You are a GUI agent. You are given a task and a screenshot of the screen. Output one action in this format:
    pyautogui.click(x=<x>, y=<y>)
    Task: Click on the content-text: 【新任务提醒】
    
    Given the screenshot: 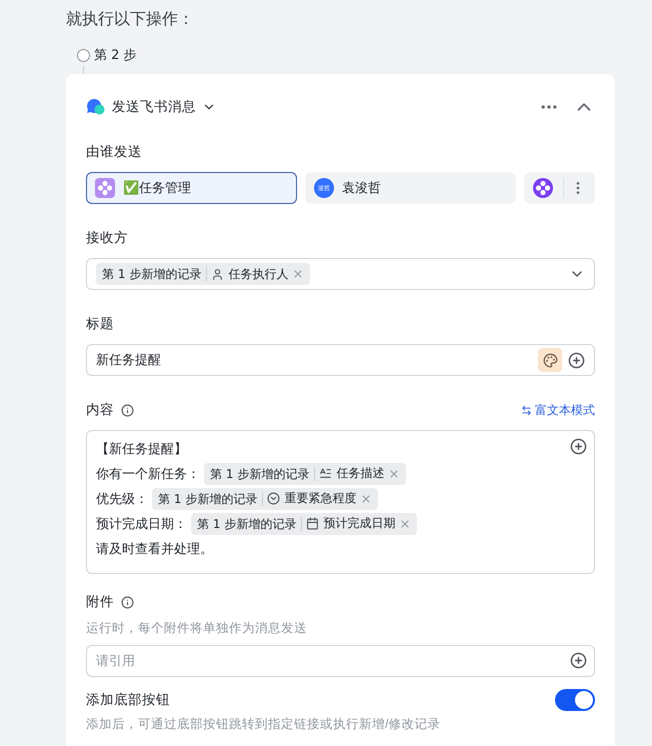 What is the action you would take?
    pyautogui.click(x=141, y=449)
    